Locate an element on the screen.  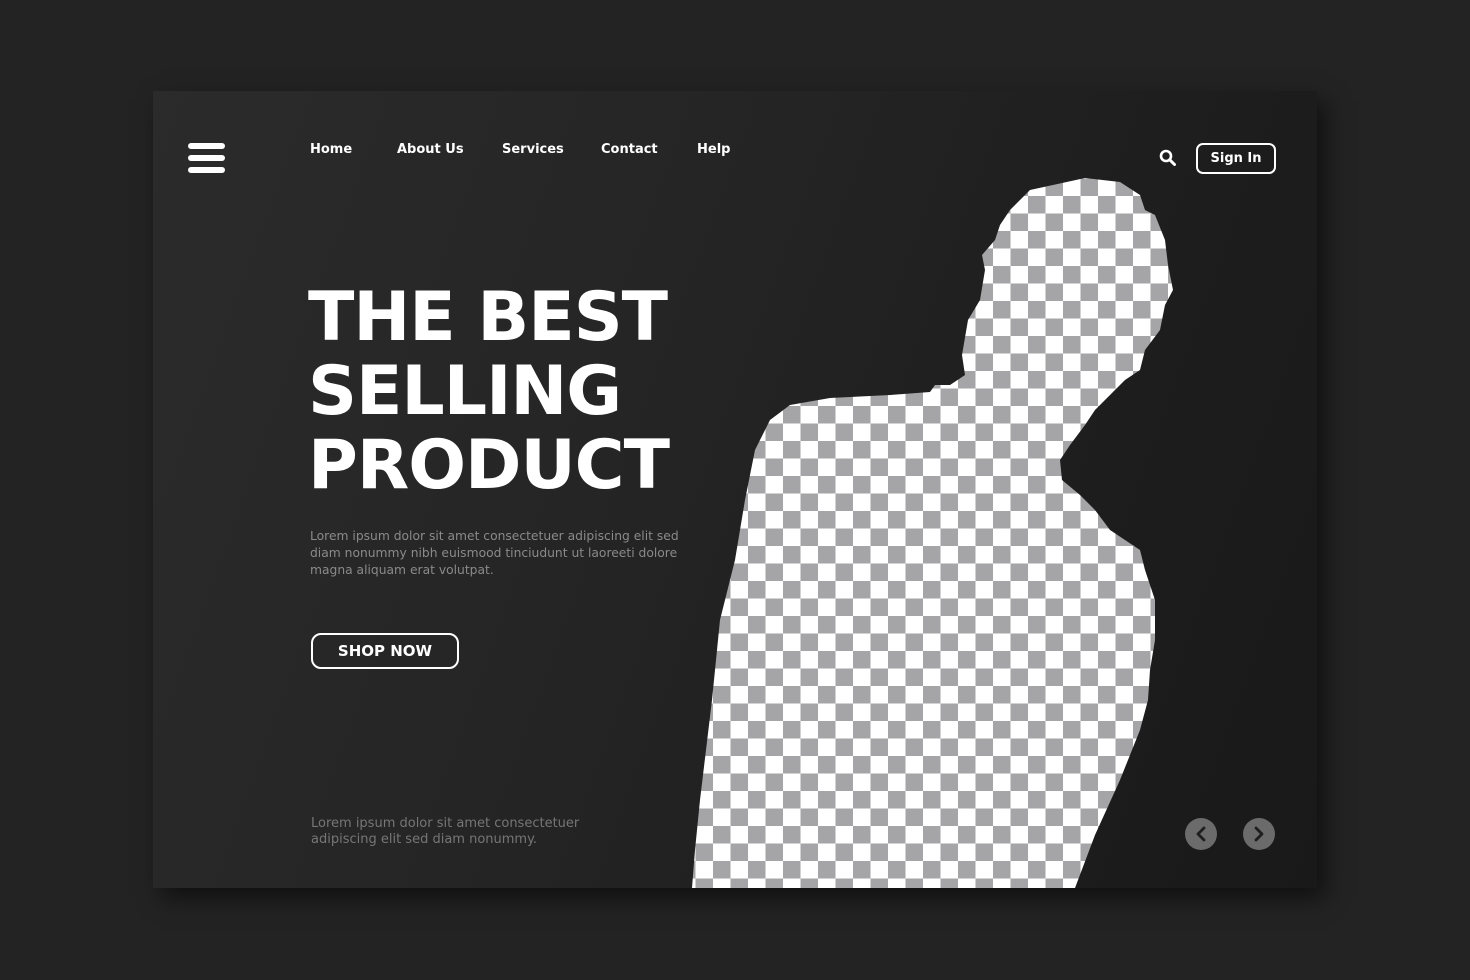
nav-help: Help is located at coordinates (713, 149).